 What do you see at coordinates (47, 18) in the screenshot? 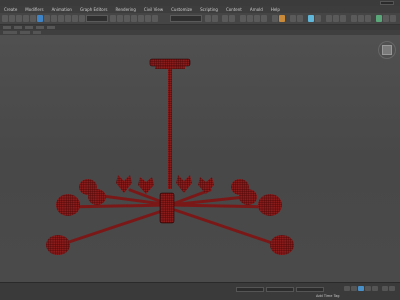
I see `select-region-icon` at bounding box center [47, 18].